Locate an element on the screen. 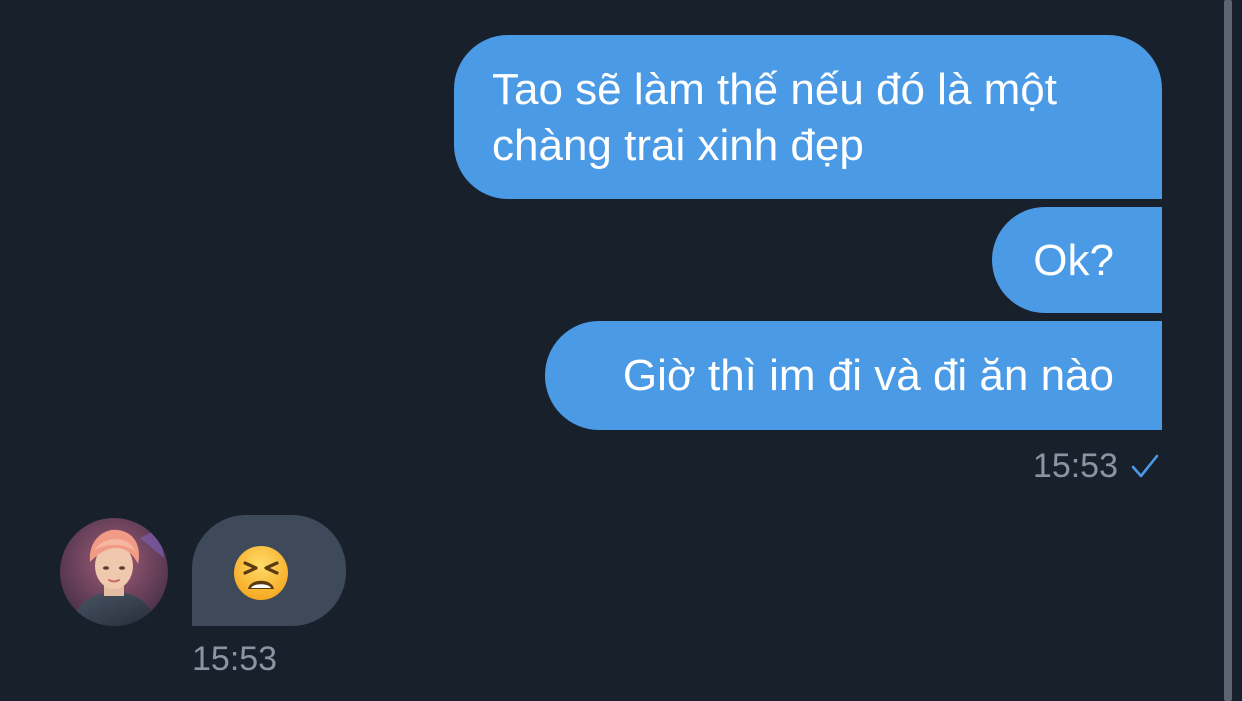 The width and height of the screenshot is (1242, 701). message-text: Giờ thì im đi và đi ăn nào is located at coordinates (868, 375).